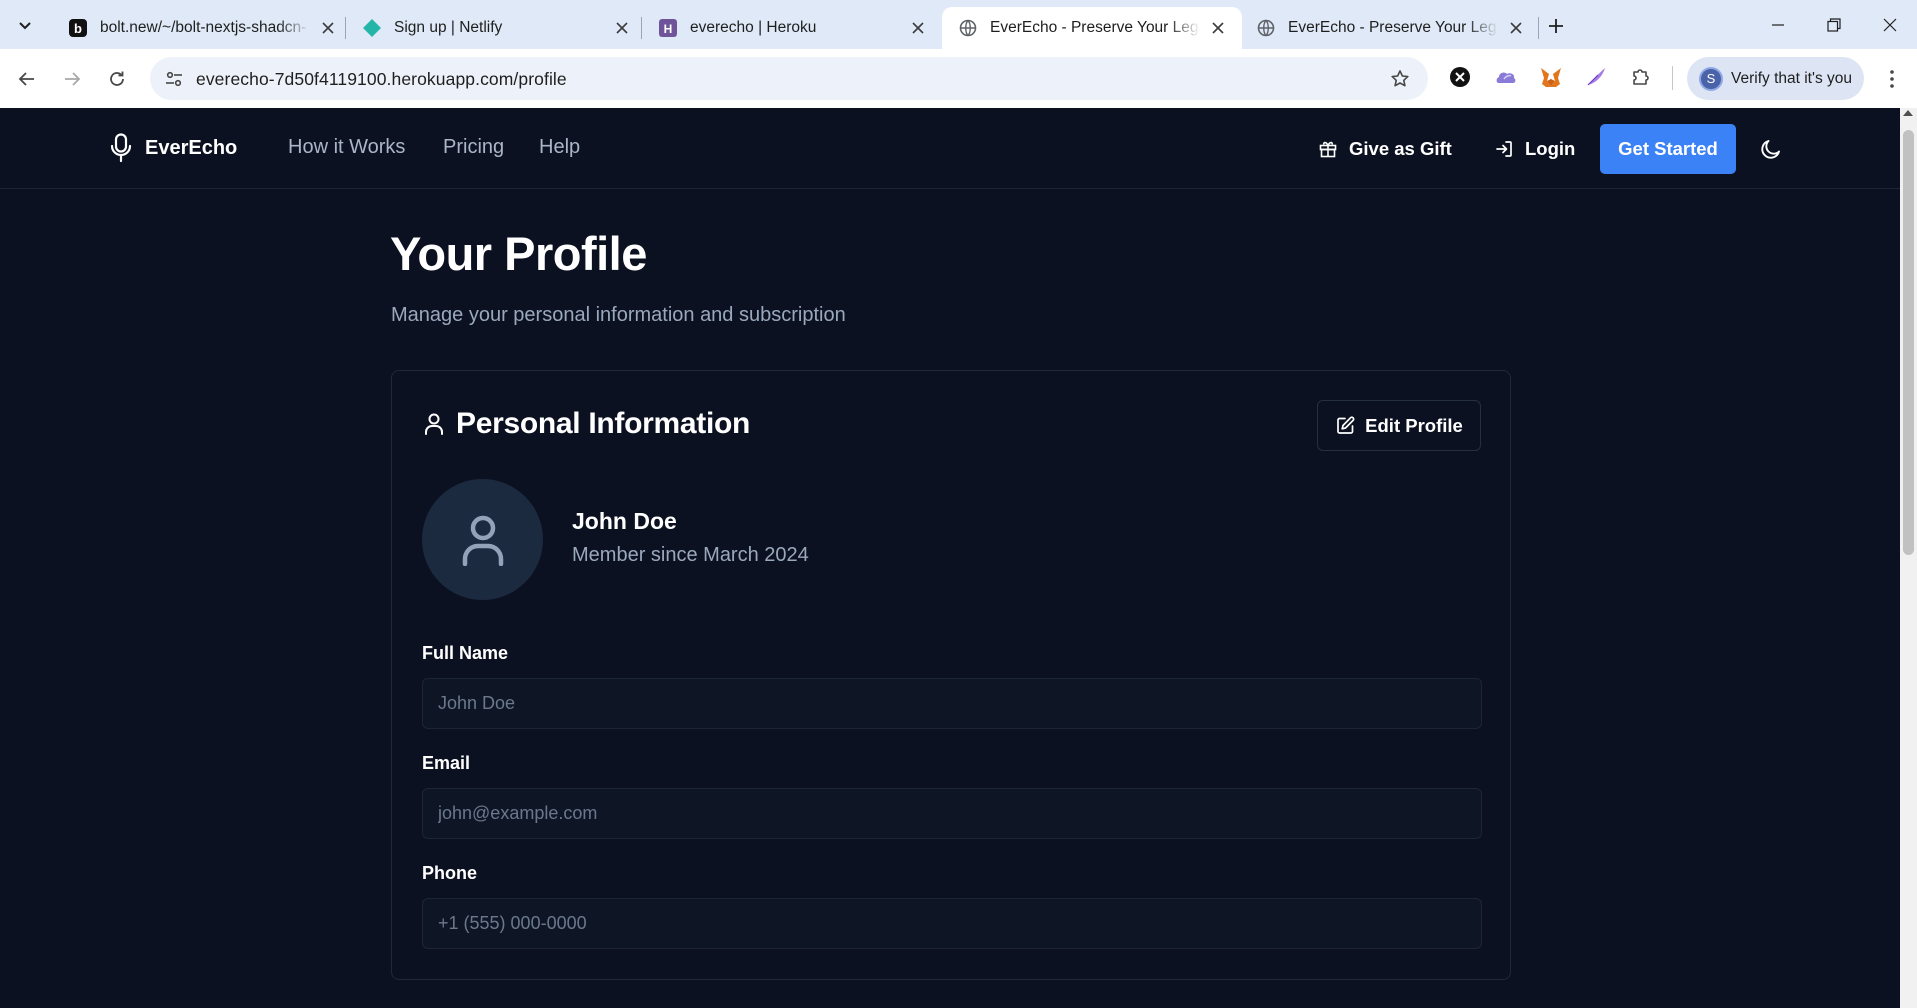  What do you see at coordinates (753, 27) in the screenshot?
I see `tab-title: everecho | Heroku` at bounding box center [753, 27].